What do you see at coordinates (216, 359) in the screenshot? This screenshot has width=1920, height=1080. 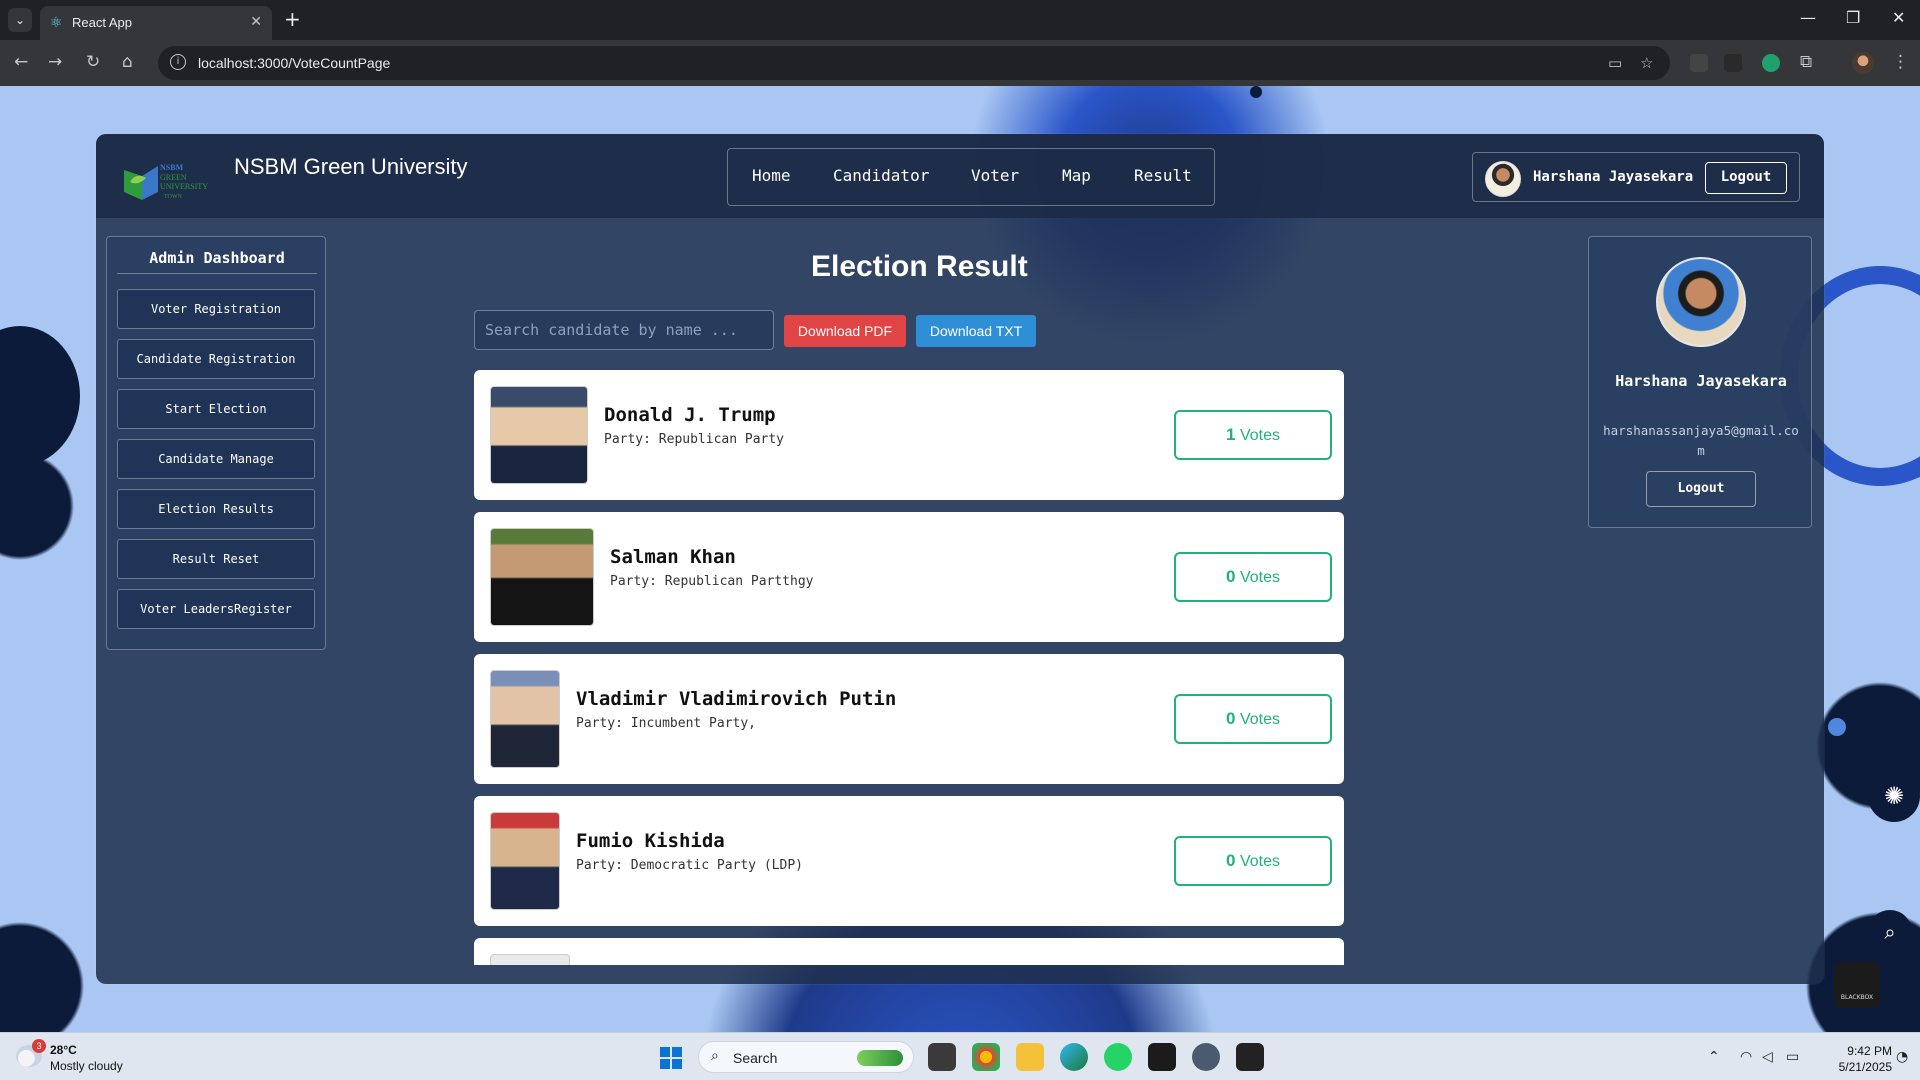 I see `sidebar-item-candidate-registration: Candidate Registration` at bounding box center [216, 359].